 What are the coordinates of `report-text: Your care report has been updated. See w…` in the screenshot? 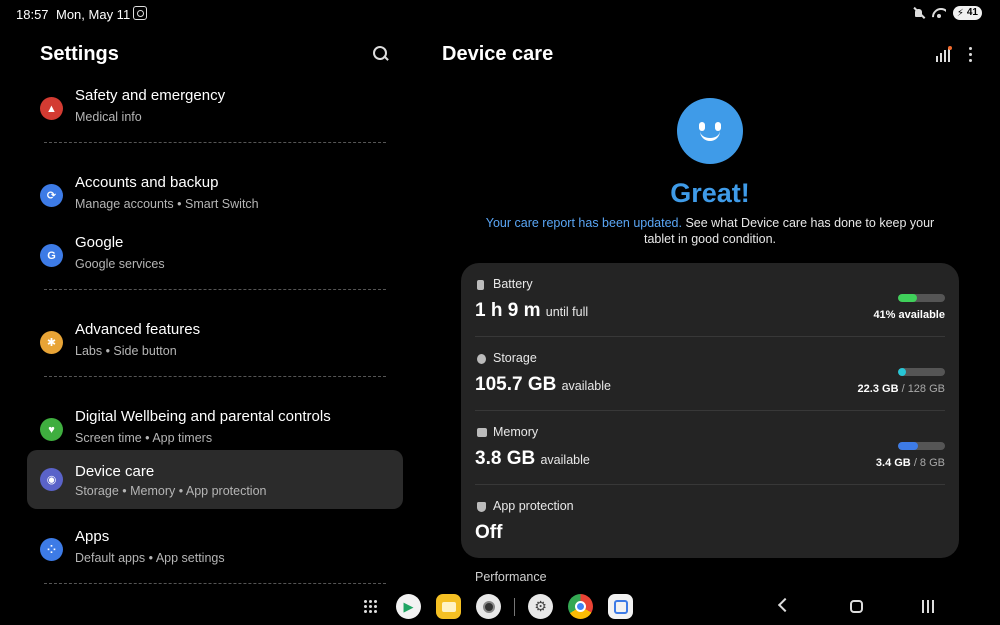 It's located at (710, 231).